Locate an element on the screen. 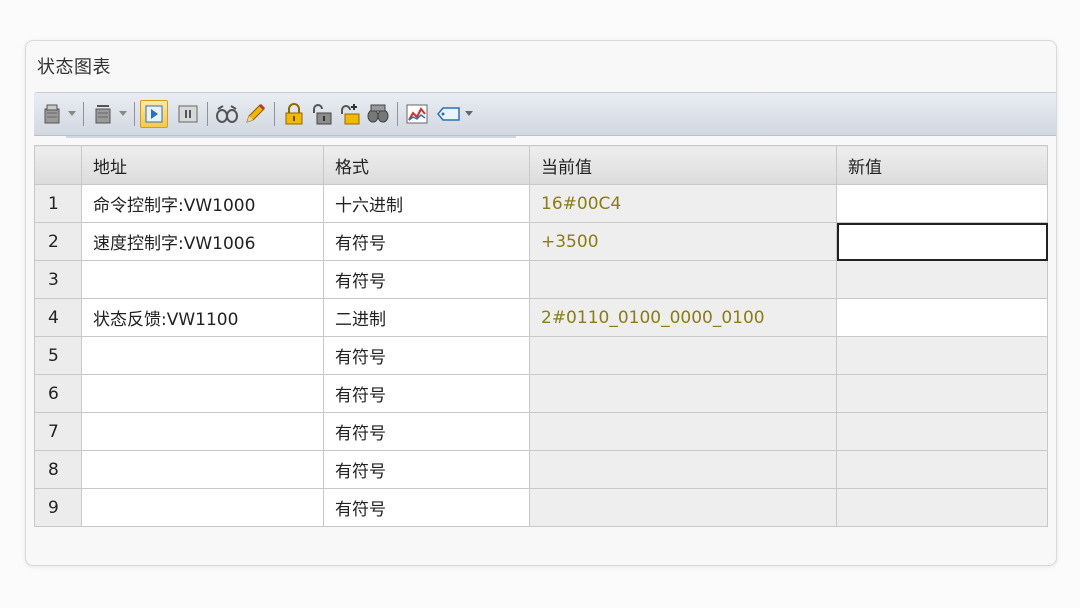  table-row: 8 有符号 is located at coordinates (541, 469).